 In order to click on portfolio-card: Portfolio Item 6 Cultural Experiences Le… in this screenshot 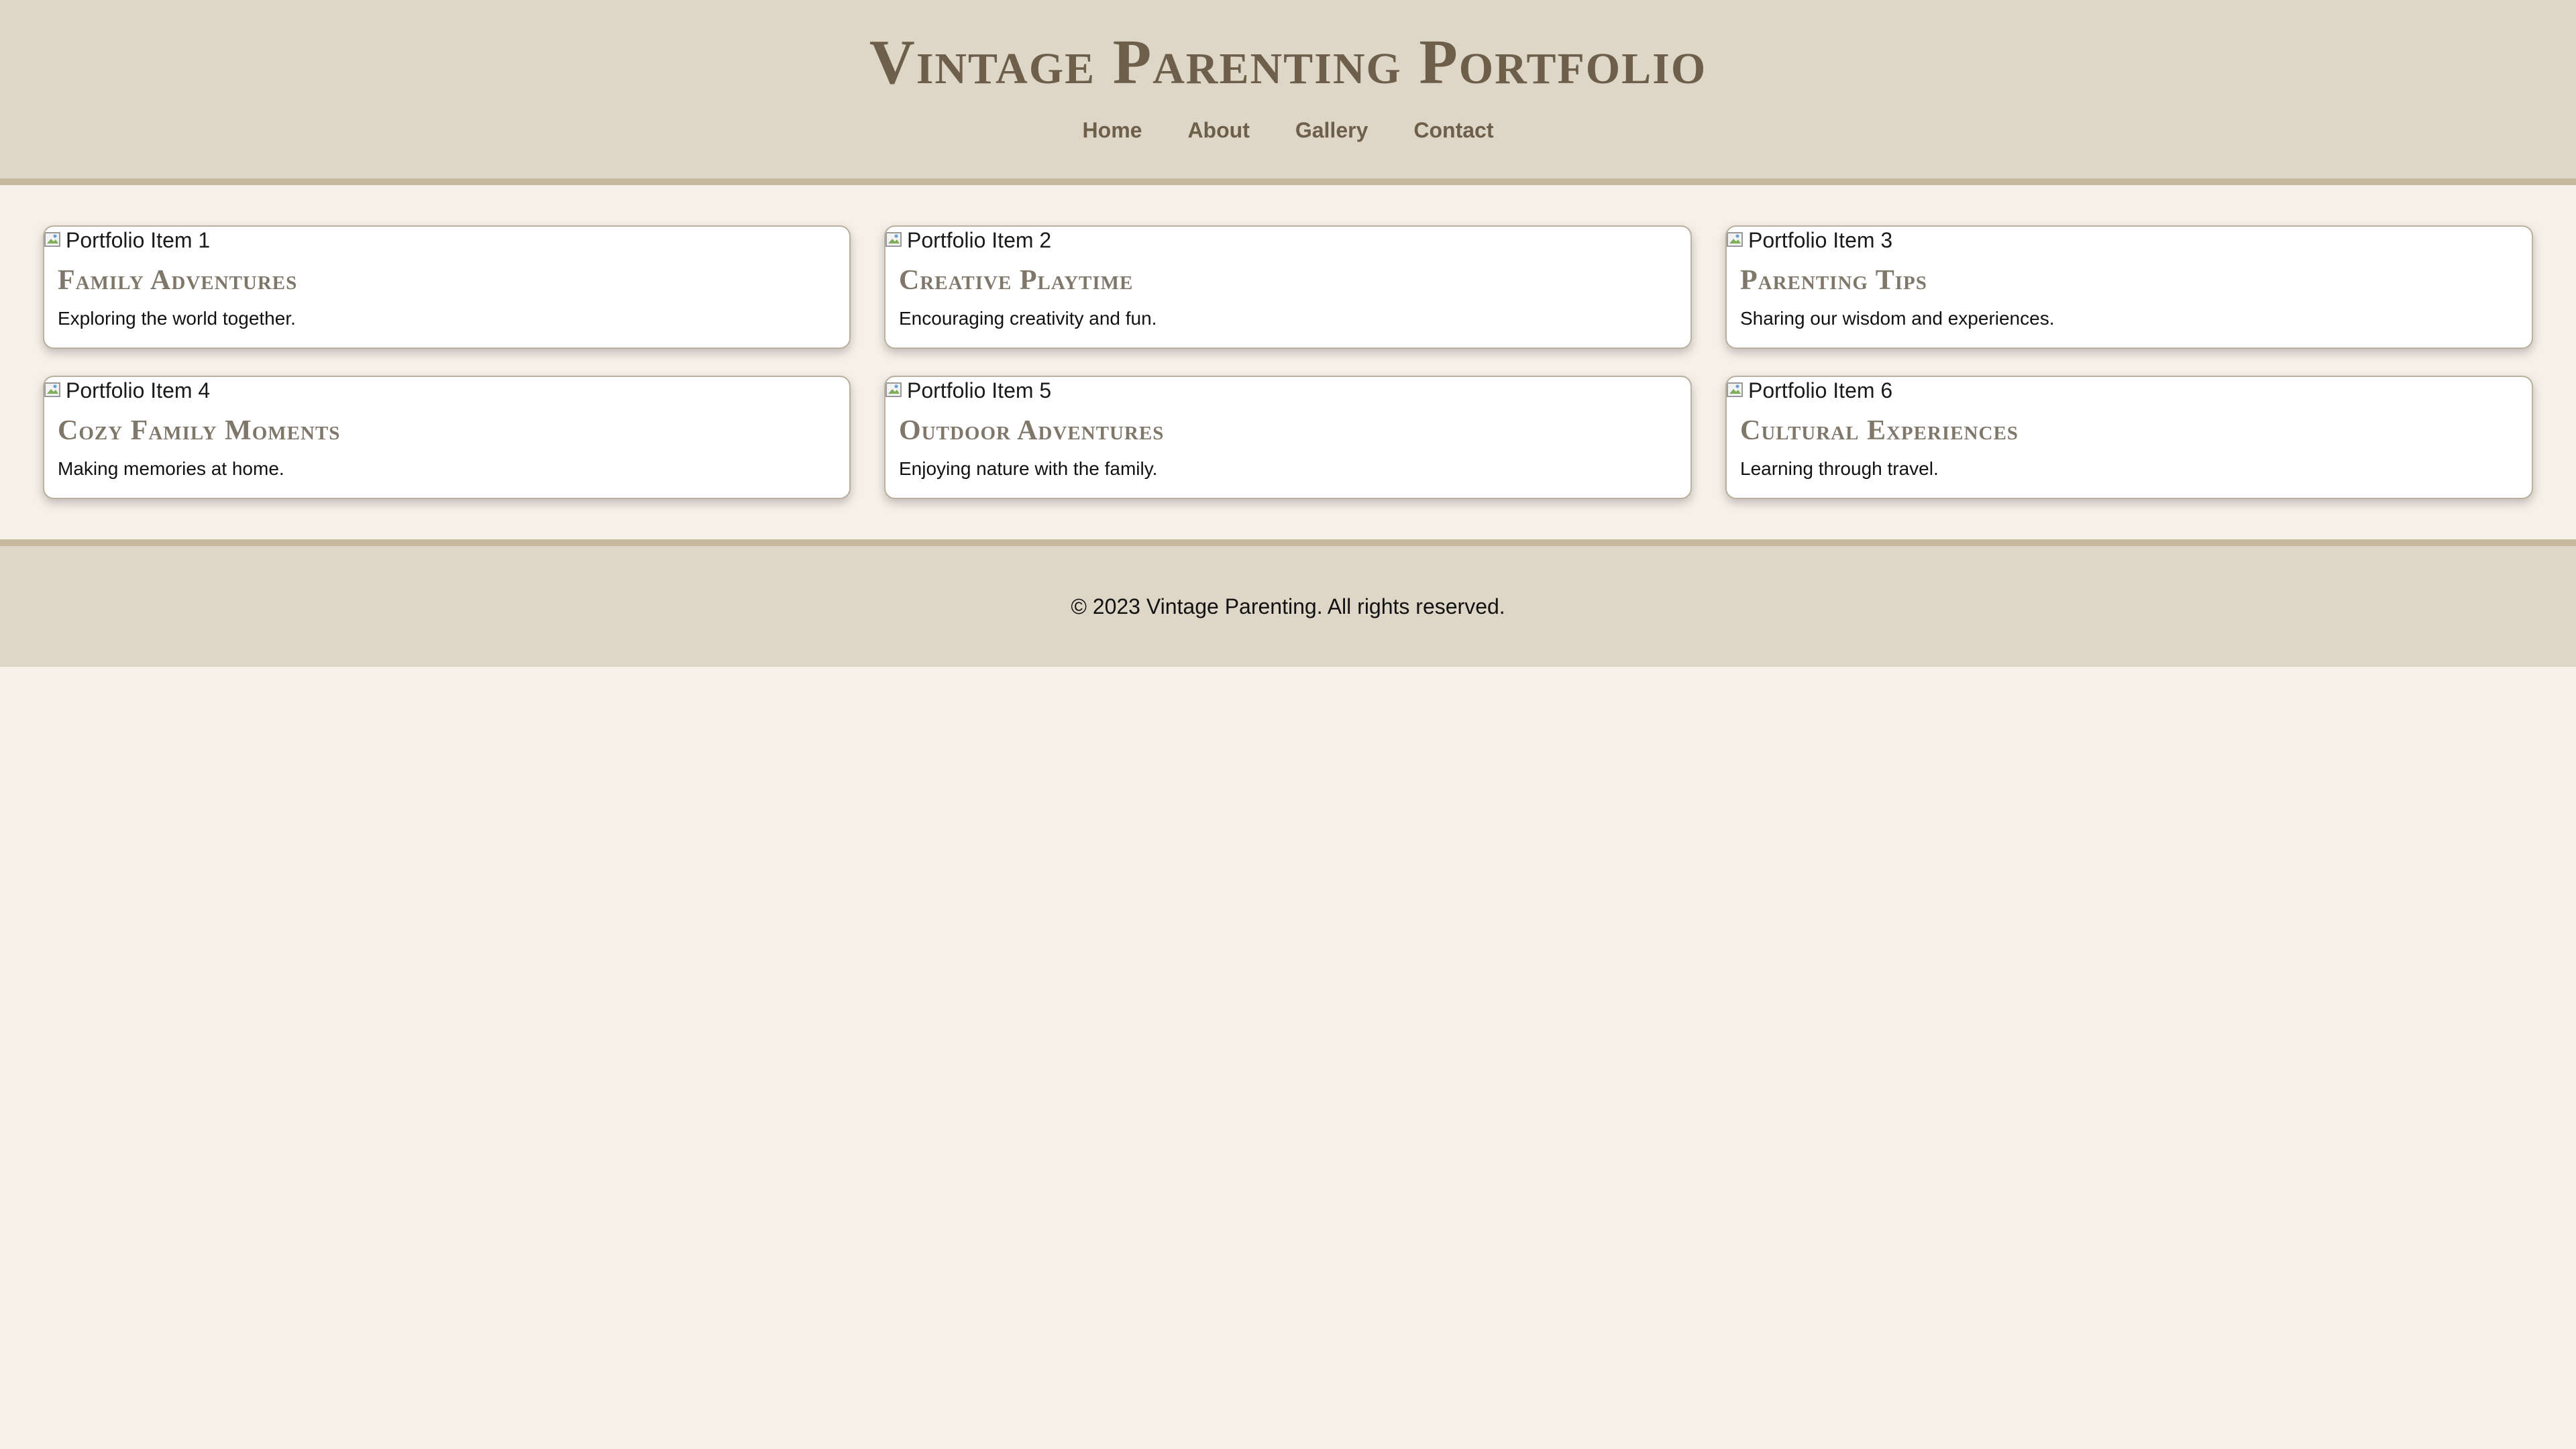, I will do `click(2129, 437)`.